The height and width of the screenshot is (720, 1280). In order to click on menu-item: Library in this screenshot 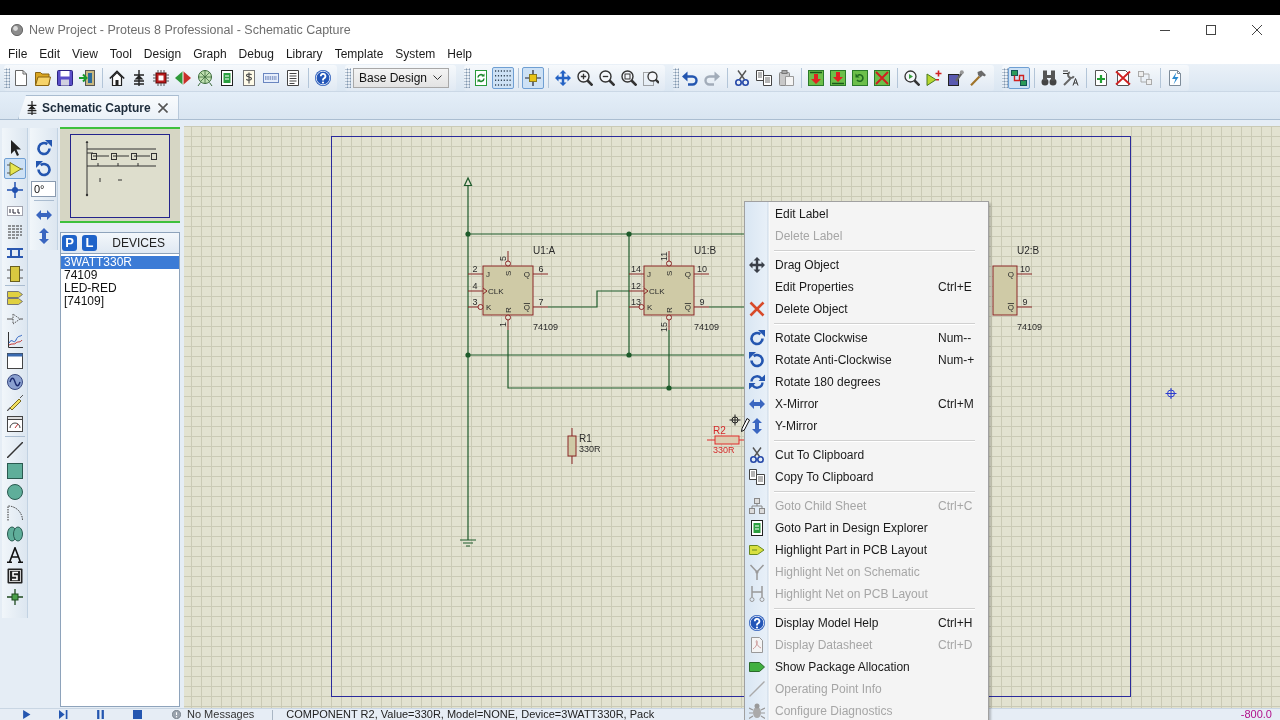, I will do `click(304, 54)`.